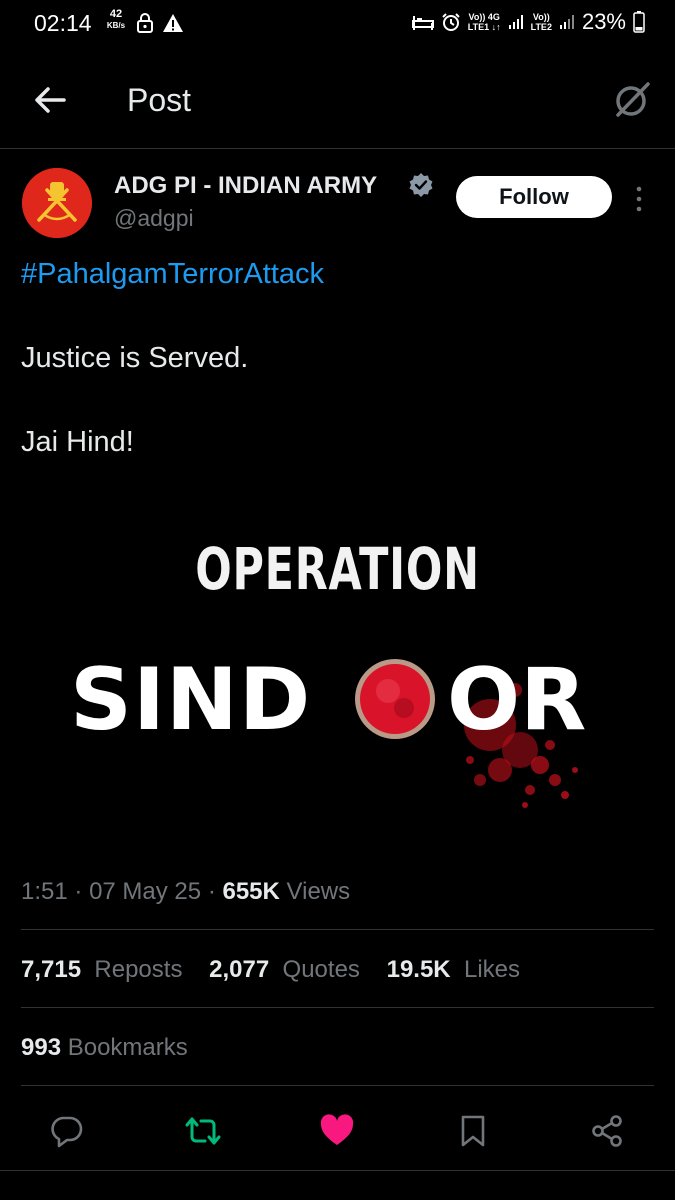 The image size is (675, 1200). What do you see at coordinates (191, 700) in the screenshot?
I see `image-word-sind: SIND` at bounding box center [191, 700].